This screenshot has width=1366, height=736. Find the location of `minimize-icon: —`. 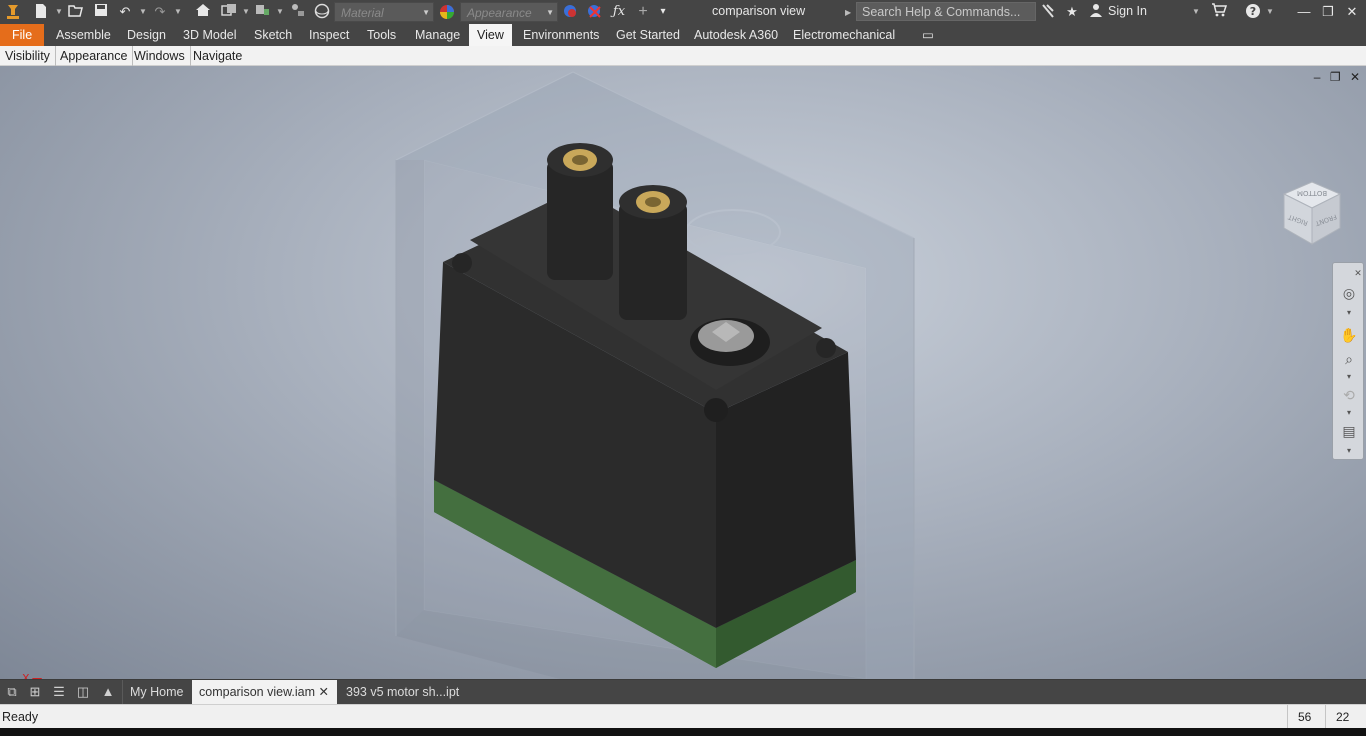

minimize-icon: — is located at coordinates (1304, 12).